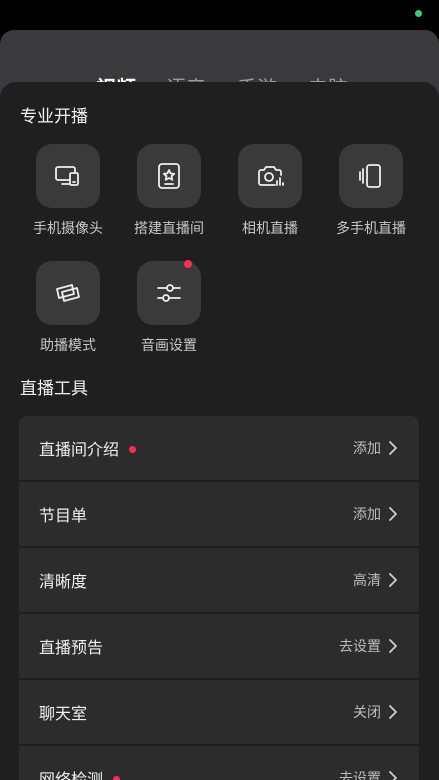 The width and height of the screenshot is (439, 780). I want to click on multi-phone-icon, so click(370, 176).